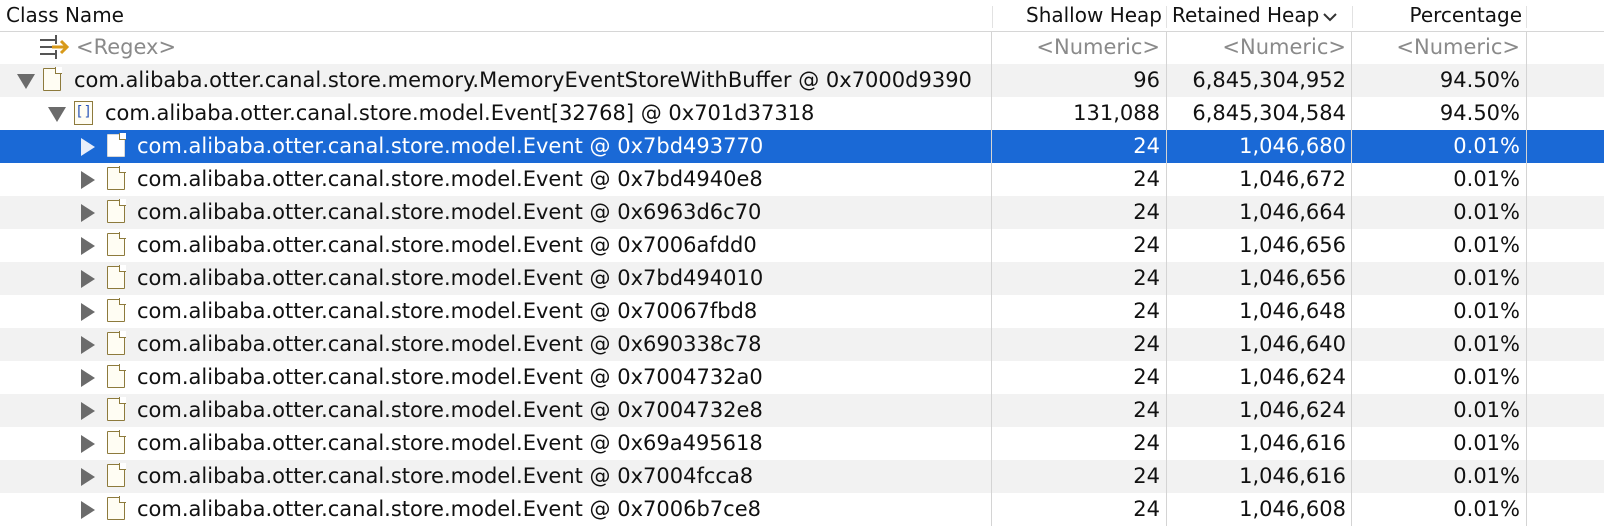 Image resolution: width=1604 pixels, height=526 pixels. What do you see at coordinates (1292, 311) in the screenshot?
I see `retained-heap-cell: 1,046,648` at bounding box center [1292, 311].